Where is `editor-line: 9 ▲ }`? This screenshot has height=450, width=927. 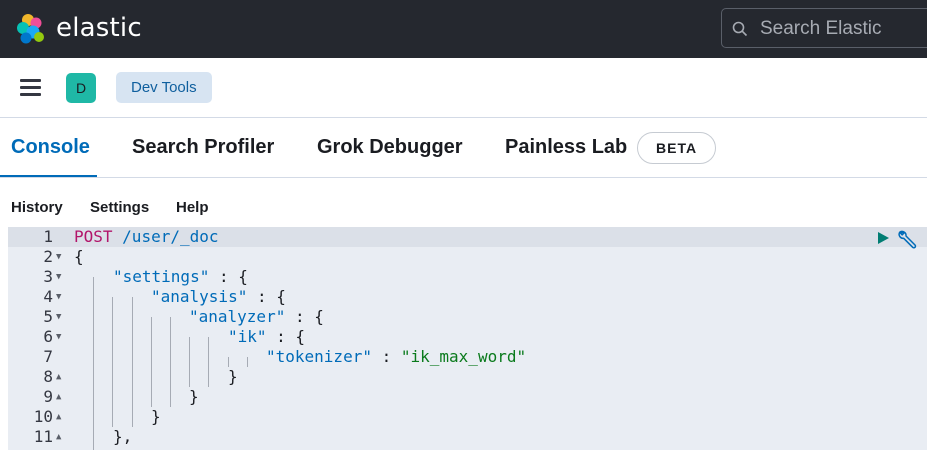 editor-line: 9 ▲ } is located at coordinates (467, 397).